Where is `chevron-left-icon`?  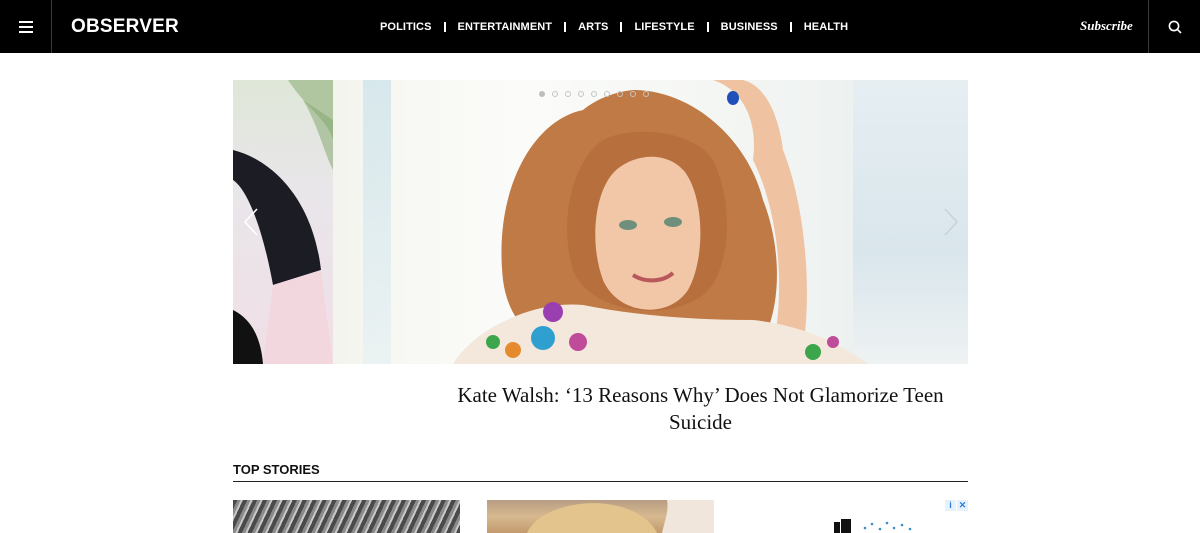
chevron-left-icon is located at coordinates (250, 222).